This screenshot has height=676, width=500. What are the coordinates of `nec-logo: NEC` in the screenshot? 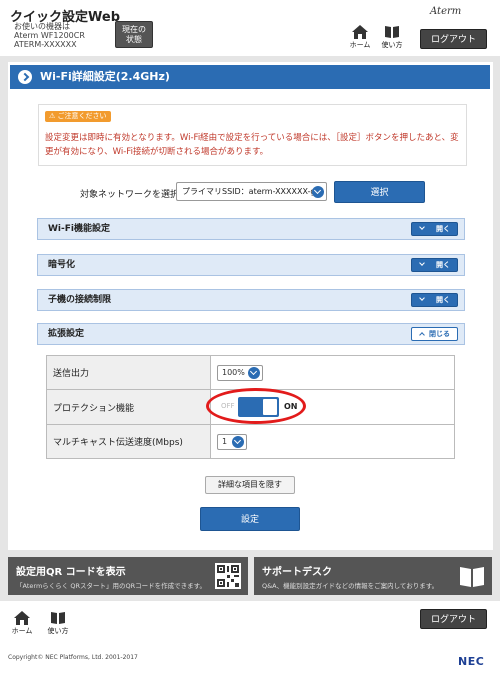 It's located at (471, 661).